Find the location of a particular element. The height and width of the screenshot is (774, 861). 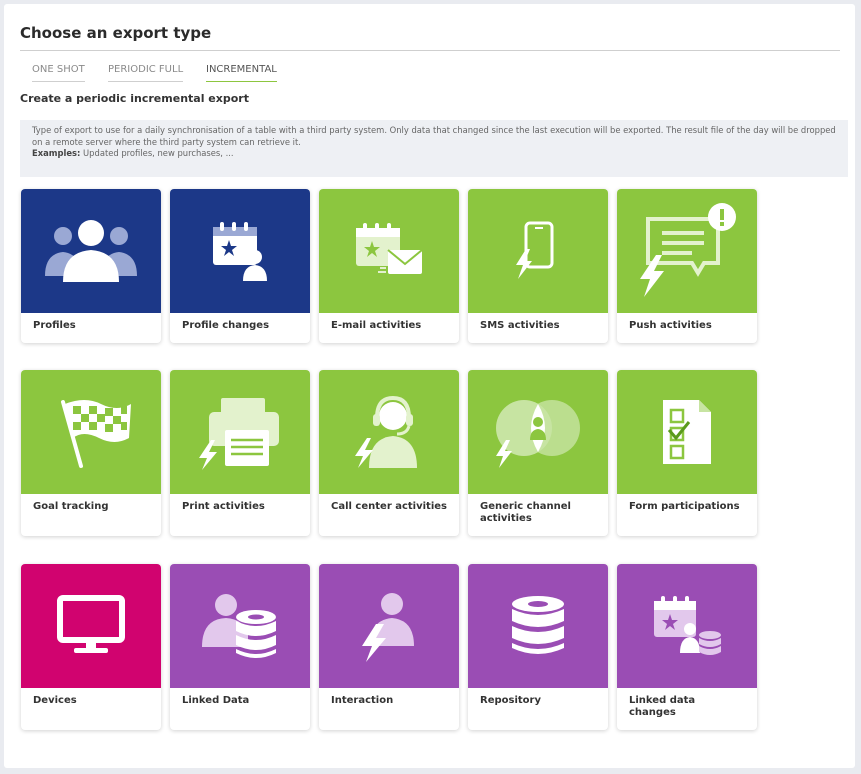

card-linked-data-changes: Linked data changes is located at coordinates (687, 647).